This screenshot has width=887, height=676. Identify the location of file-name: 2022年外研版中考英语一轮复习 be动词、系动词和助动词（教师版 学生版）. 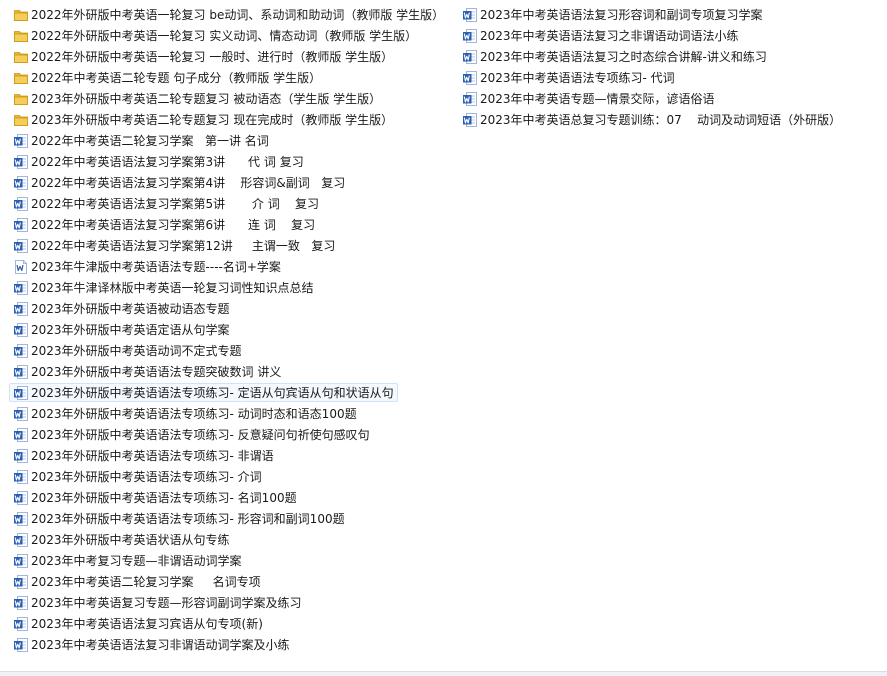
(238, 15).